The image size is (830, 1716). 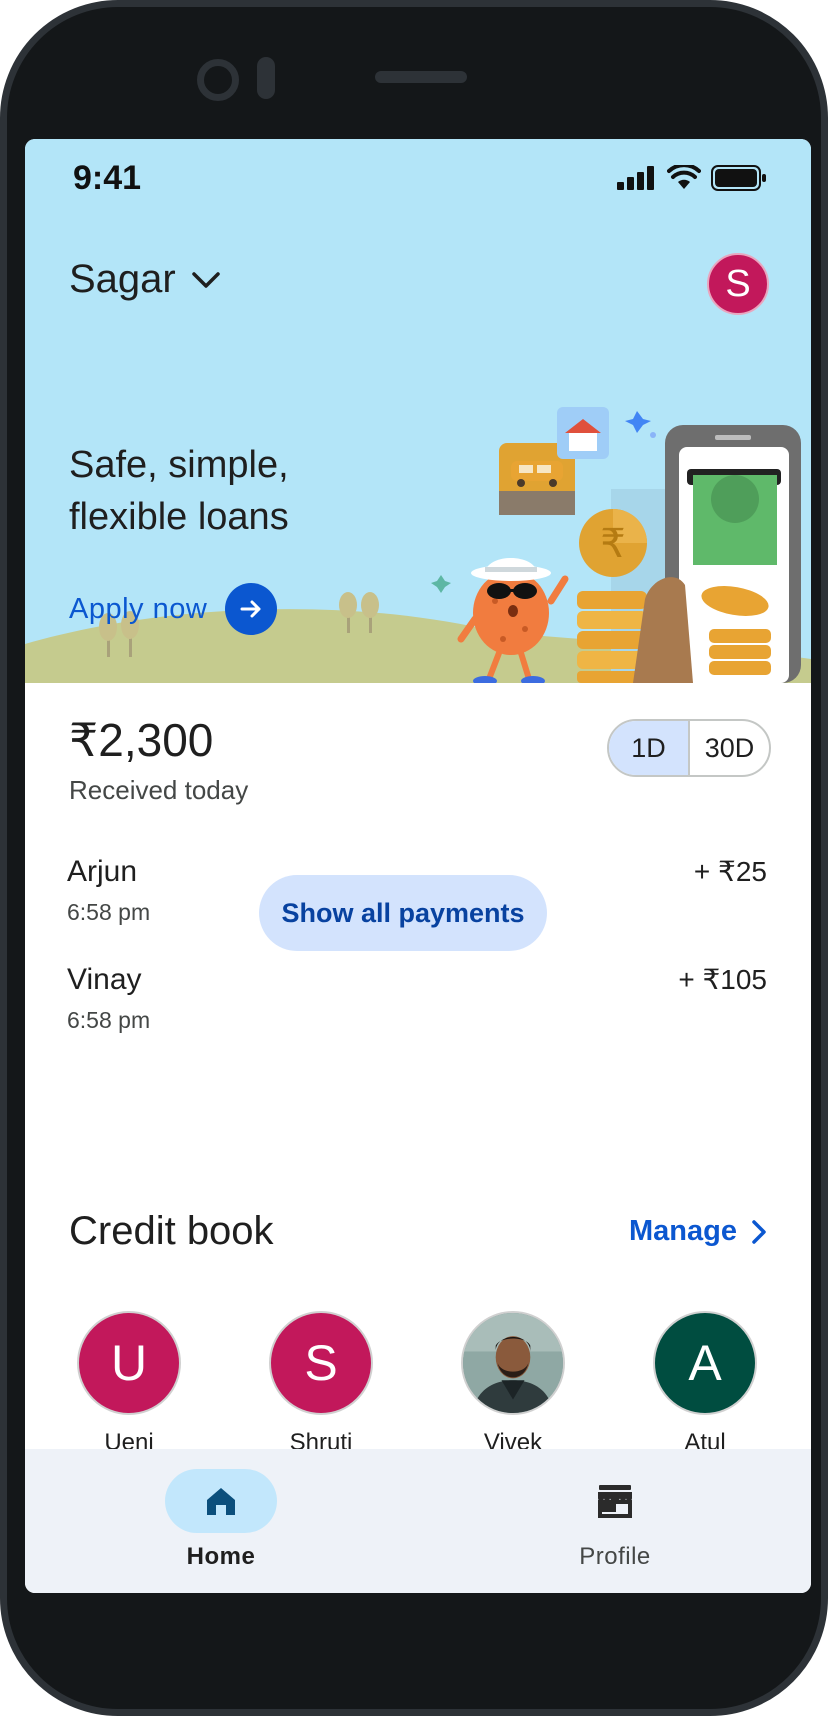 What do you see at coordinates (684, 177) in the screenshot?
I see `wifi-icon` at bounding box center [684, 177].